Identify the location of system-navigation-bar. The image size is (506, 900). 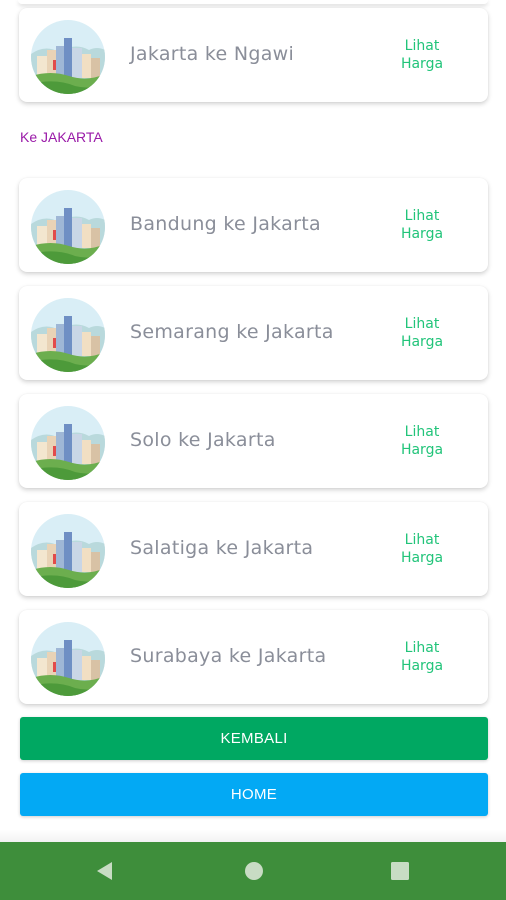
(253, 871).